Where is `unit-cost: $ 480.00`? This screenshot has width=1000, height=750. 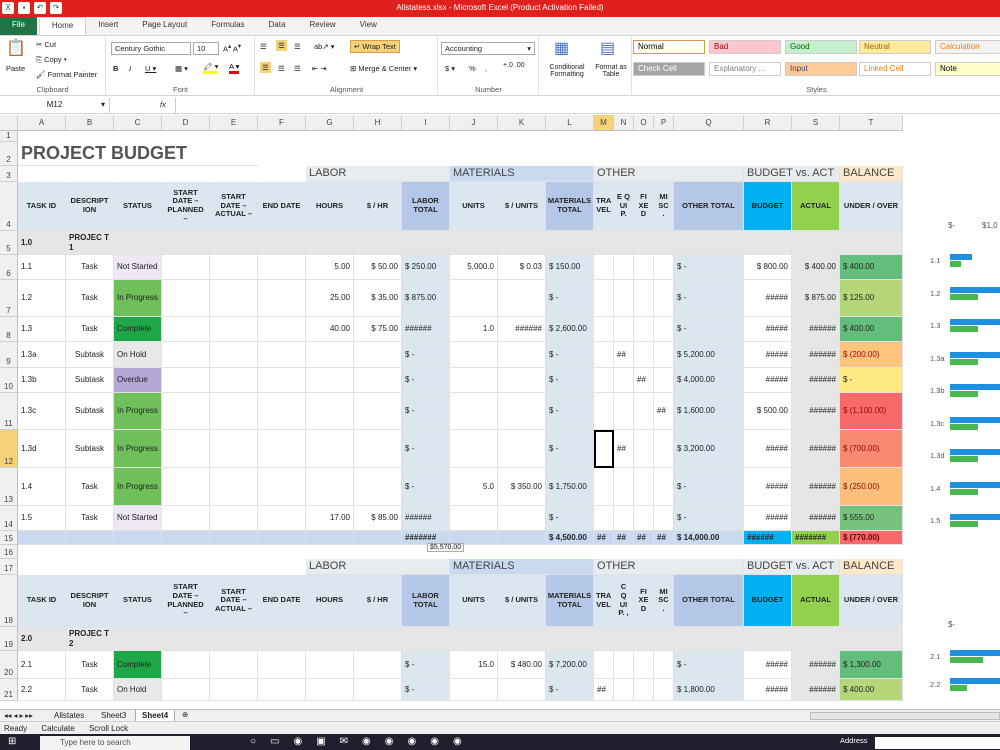
unit-cost: $ 480.00 is located at coordinates (522, 665).